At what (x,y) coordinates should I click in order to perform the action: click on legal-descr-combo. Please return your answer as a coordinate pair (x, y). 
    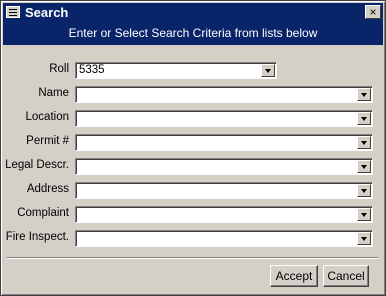
    Looking at the image, I should click on (224, 166).